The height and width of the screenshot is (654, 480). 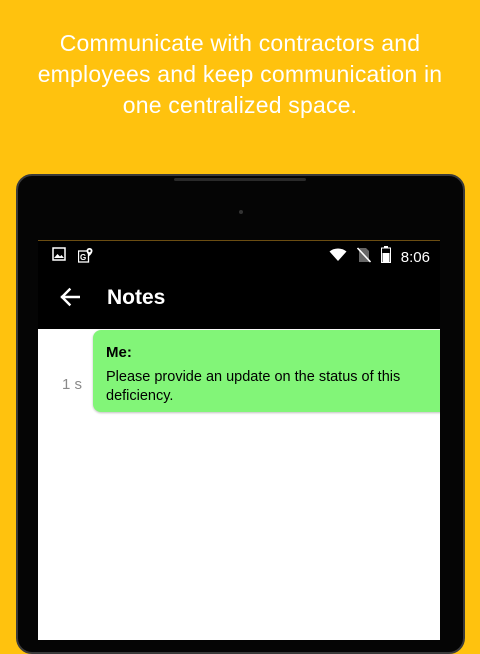 I want to click on status-bar: G 8:06, so click(x=239, y=254).